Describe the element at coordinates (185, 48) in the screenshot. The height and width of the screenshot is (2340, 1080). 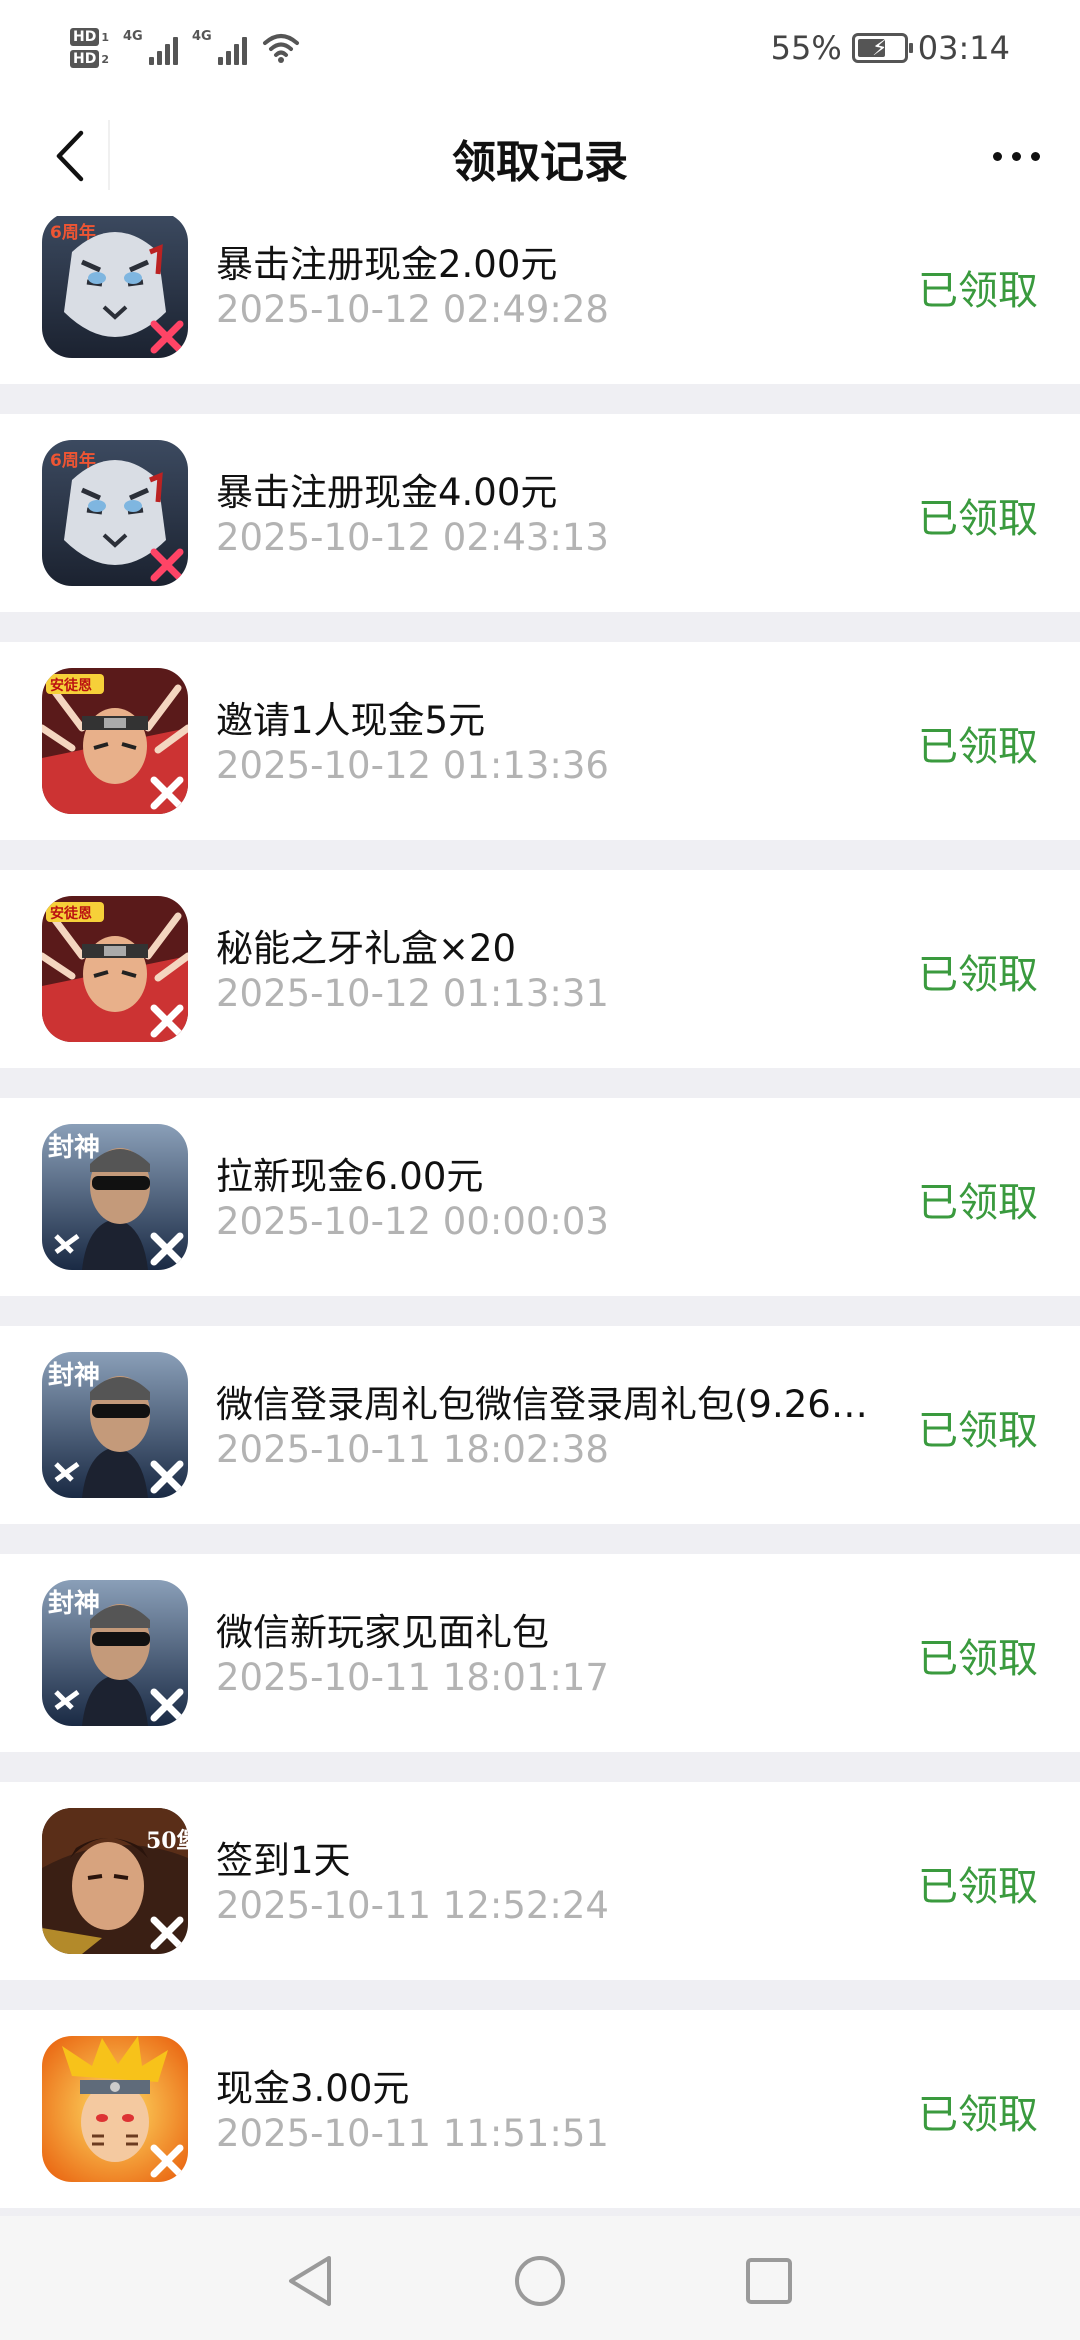
I see `status-bar-left: HD 1 HD 2 4G 4G` at that location.